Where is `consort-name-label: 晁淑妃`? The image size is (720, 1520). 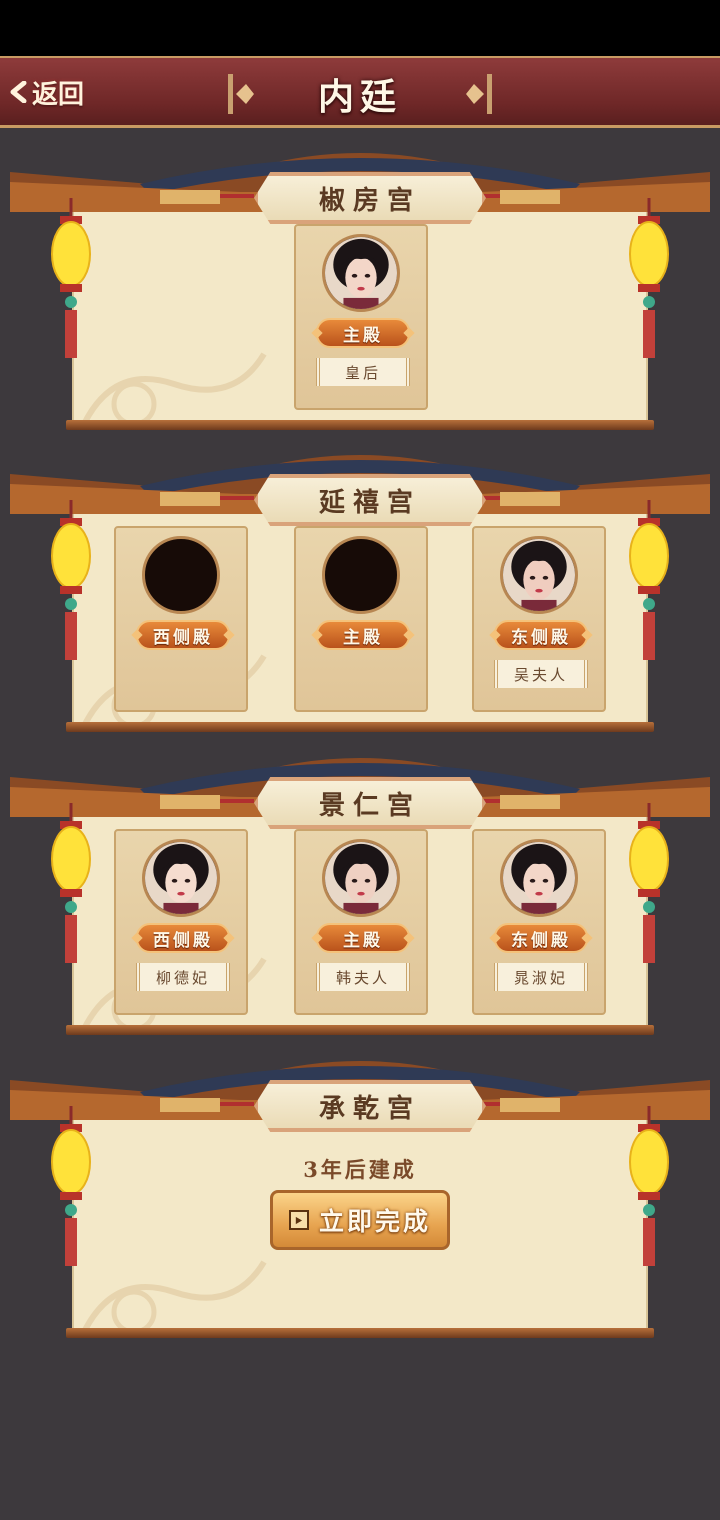 consort-name-label: 晁淑妃 is located at coordinates (541, 977).